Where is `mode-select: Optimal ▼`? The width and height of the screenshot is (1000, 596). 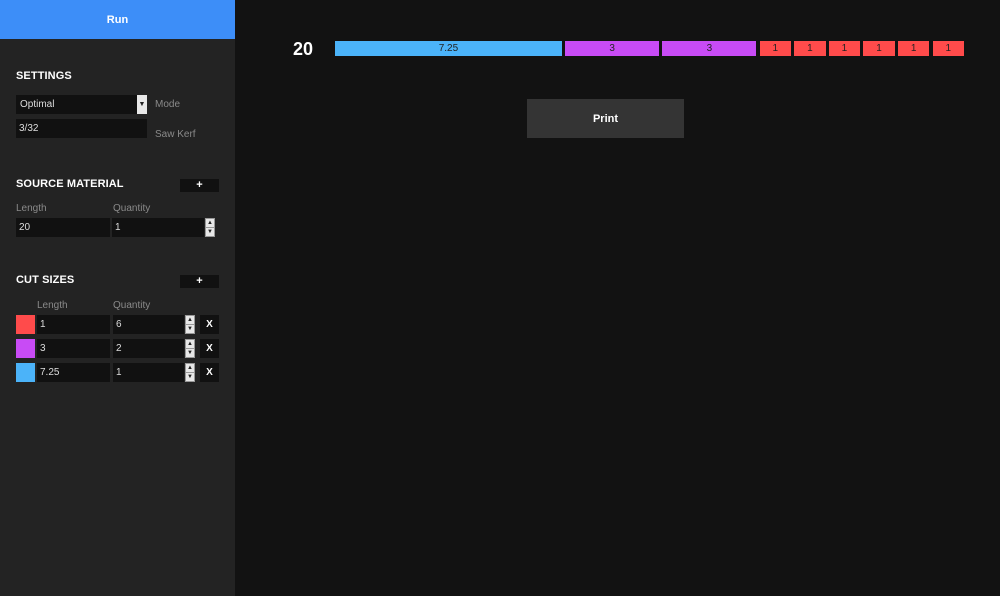
mode-select: Optimal ▼ is located at coordinates (81, 104).